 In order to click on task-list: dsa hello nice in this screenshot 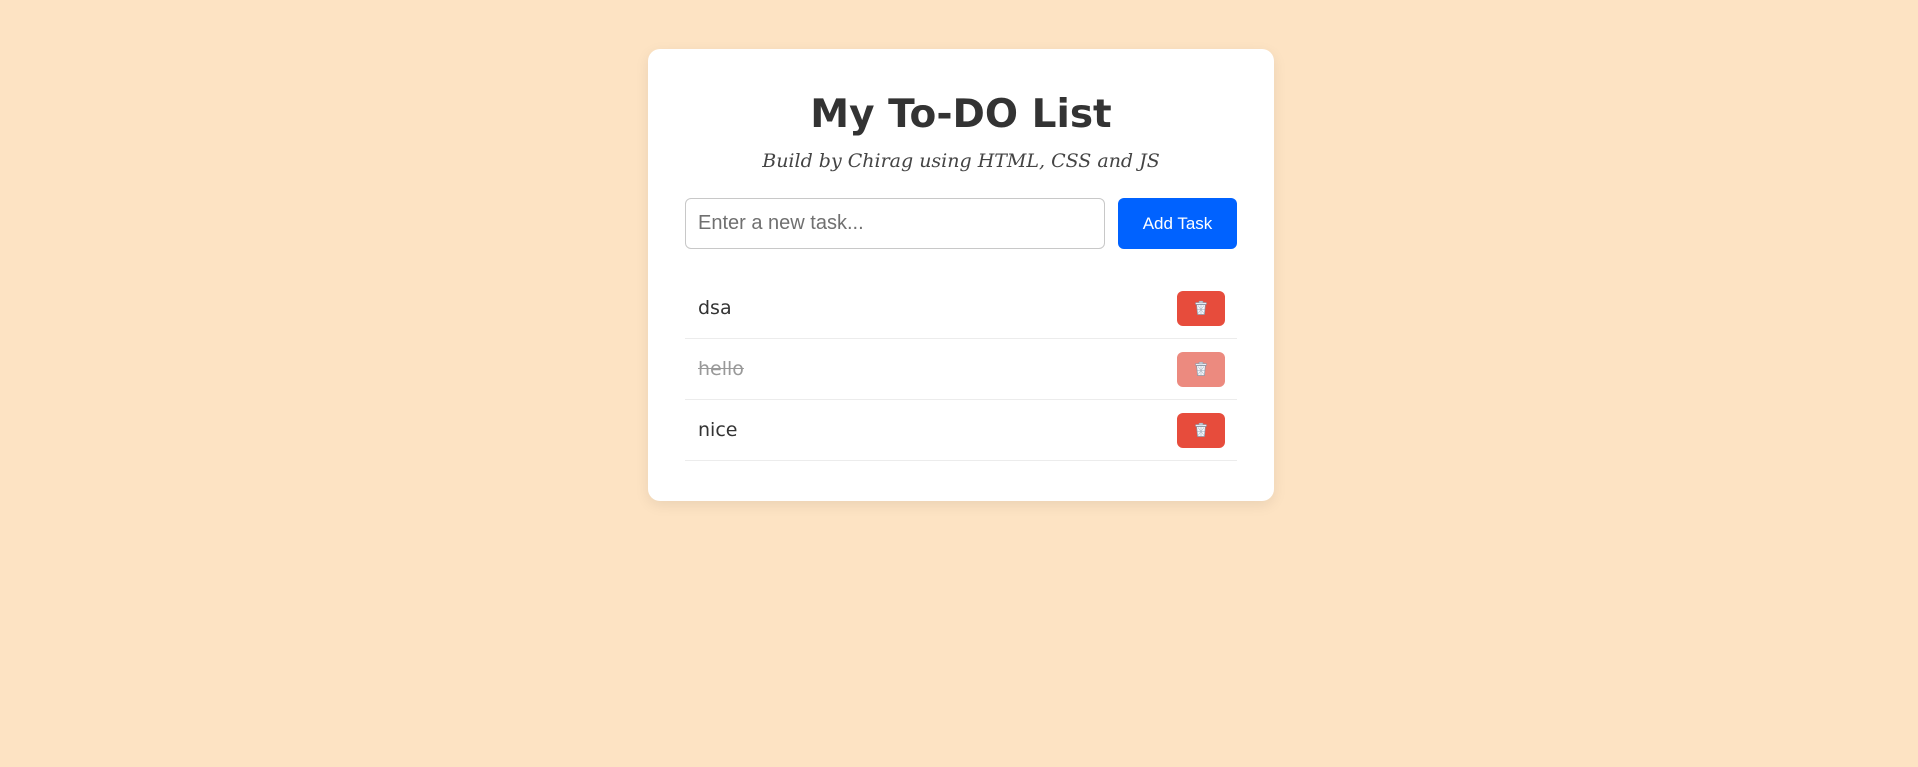, I will do `click(961, 369)`.